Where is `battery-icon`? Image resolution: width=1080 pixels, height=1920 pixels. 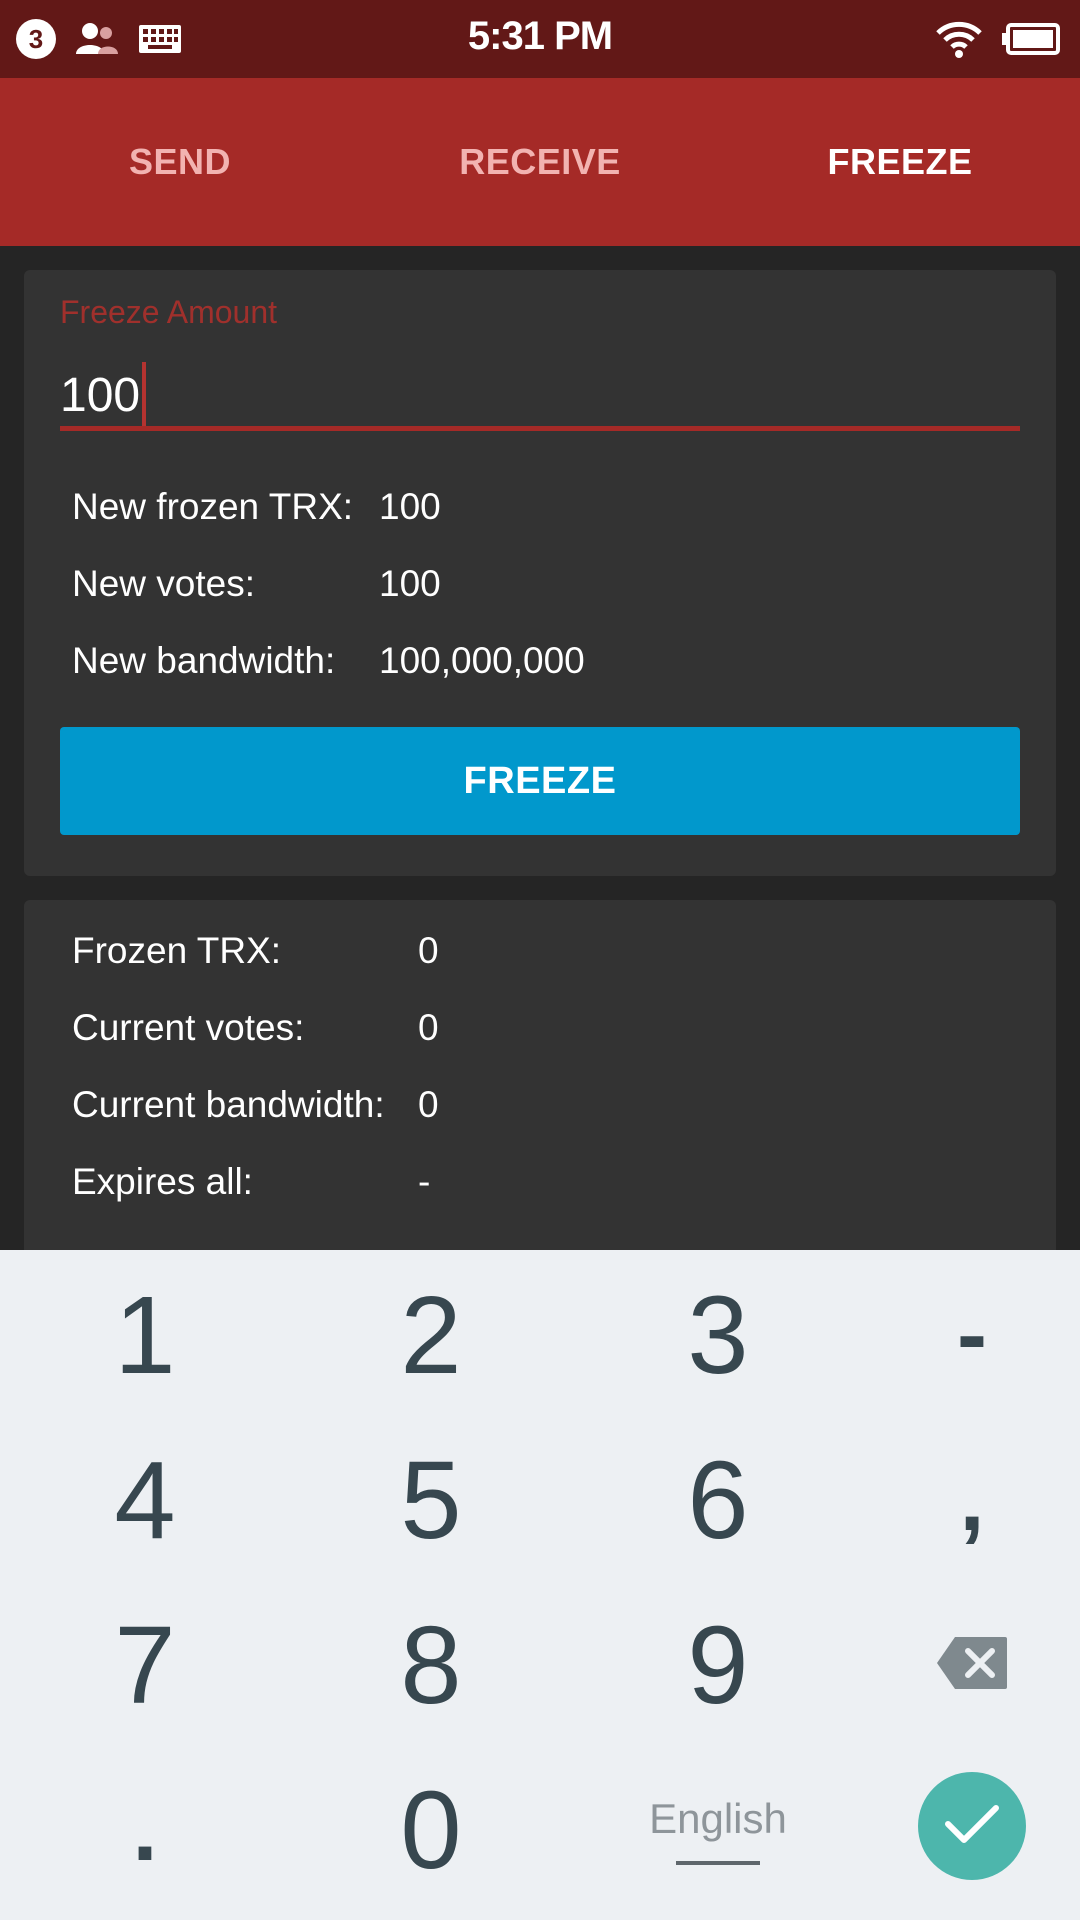 battery-icon is located at coordinates (1031, 39).